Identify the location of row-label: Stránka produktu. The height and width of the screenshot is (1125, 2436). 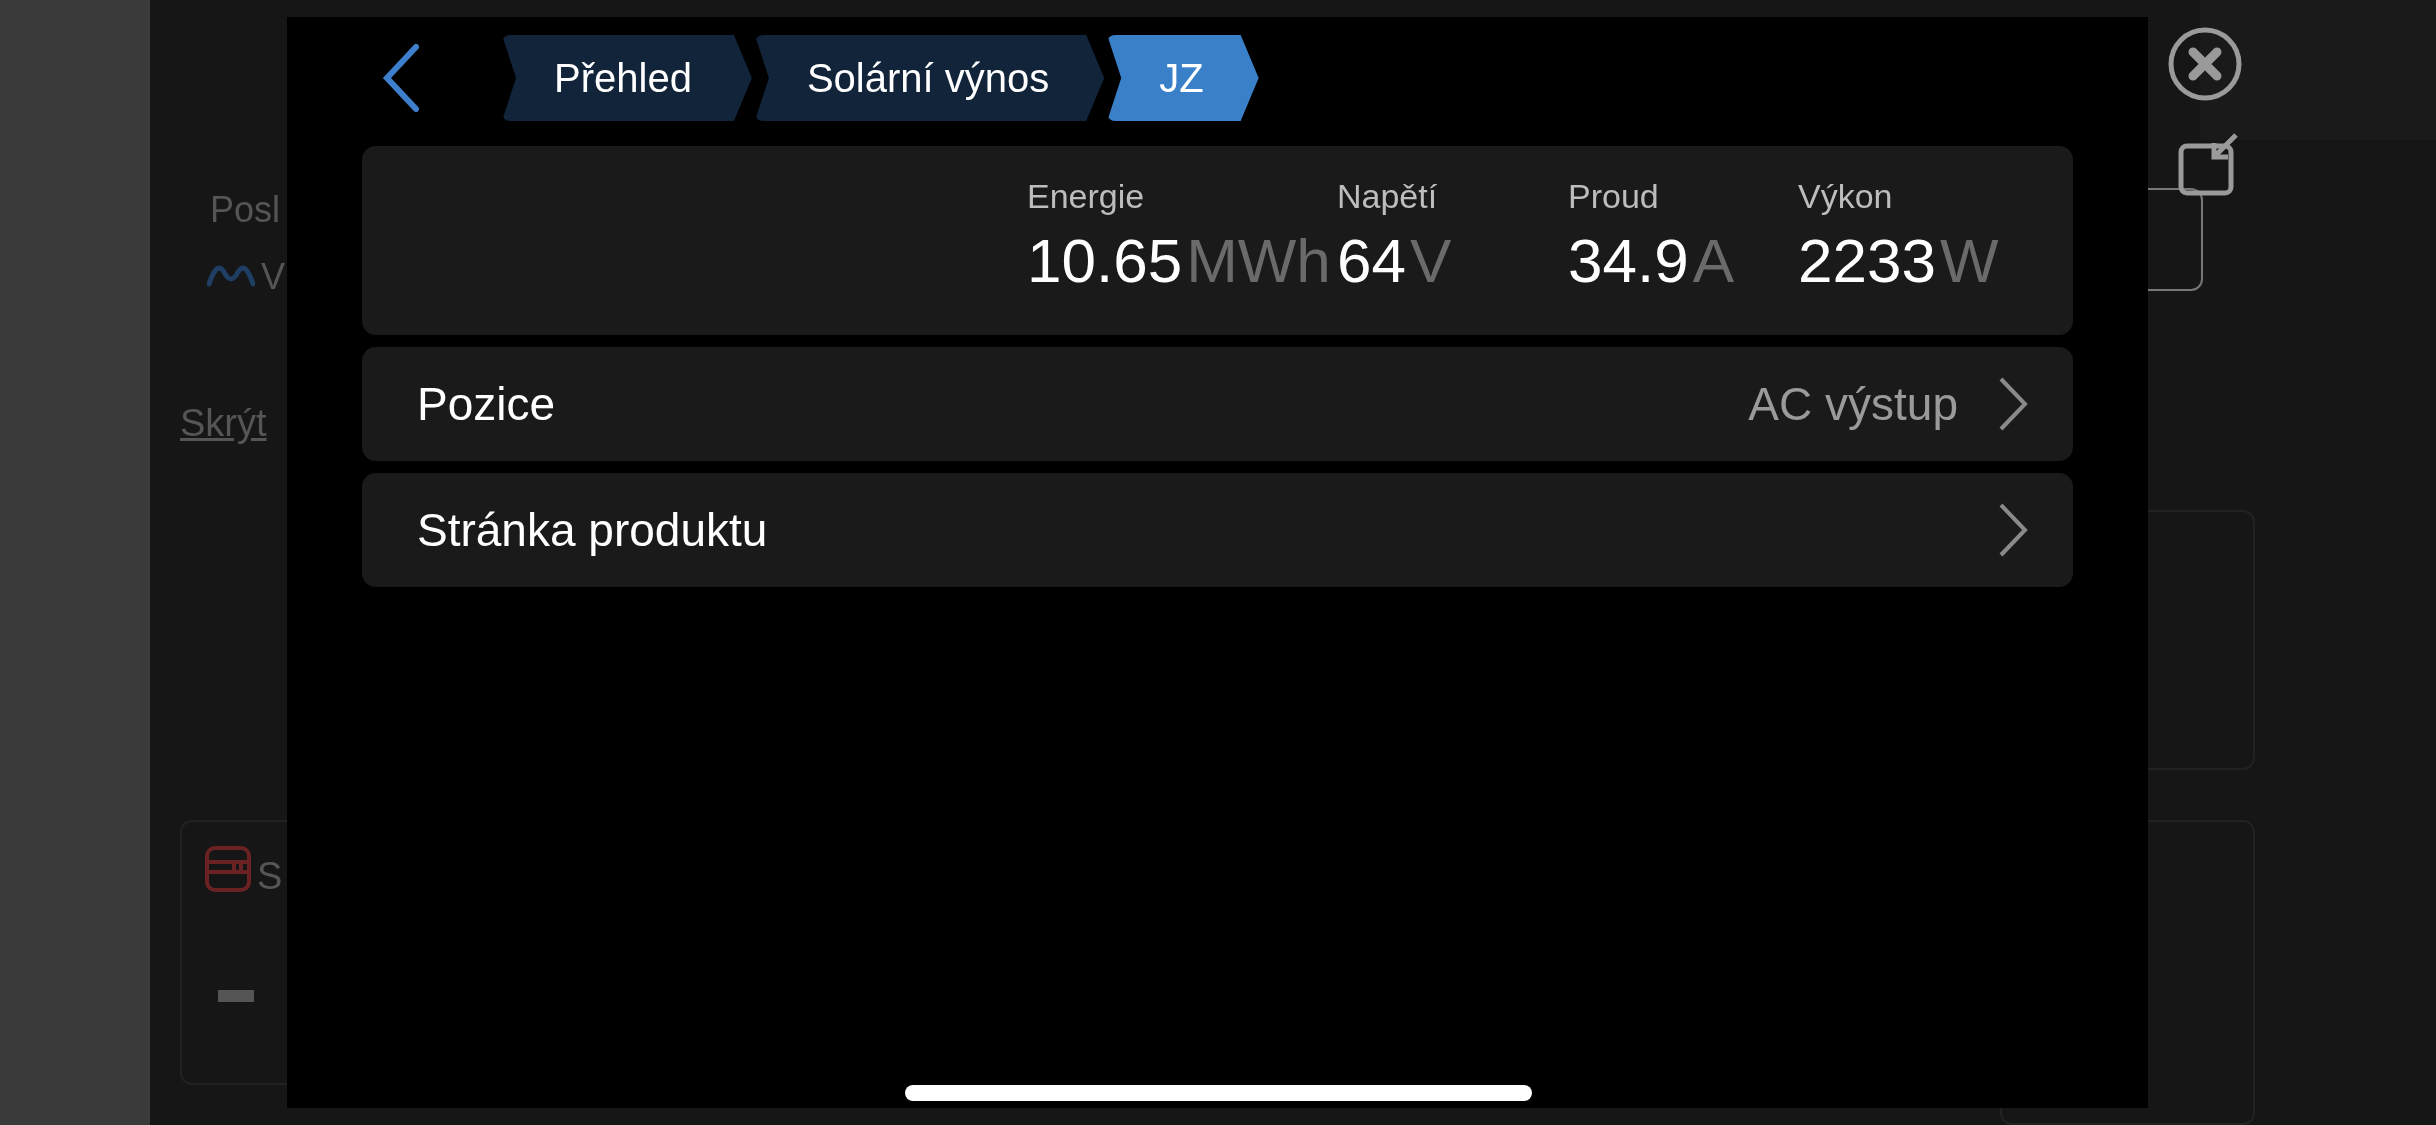
(593, 530).